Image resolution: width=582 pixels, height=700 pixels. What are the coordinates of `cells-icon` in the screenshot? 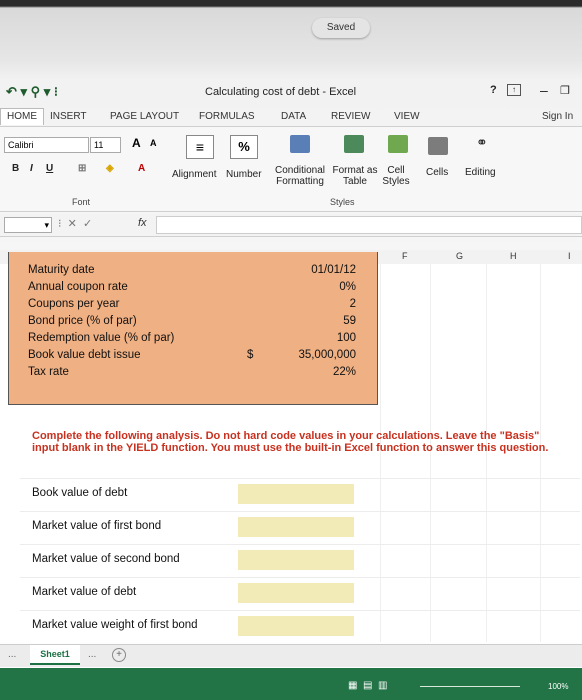 It's located at (438, 146).